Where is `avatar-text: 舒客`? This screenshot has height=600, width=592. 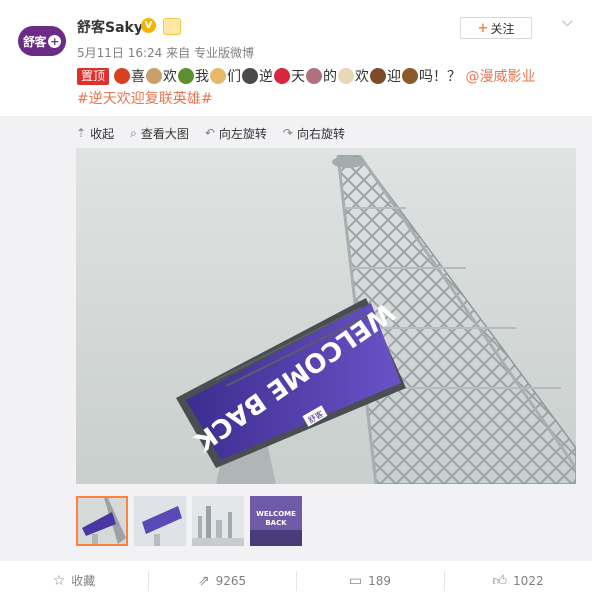 avatar-text: 舒客 is located at coordinates (34, 41).